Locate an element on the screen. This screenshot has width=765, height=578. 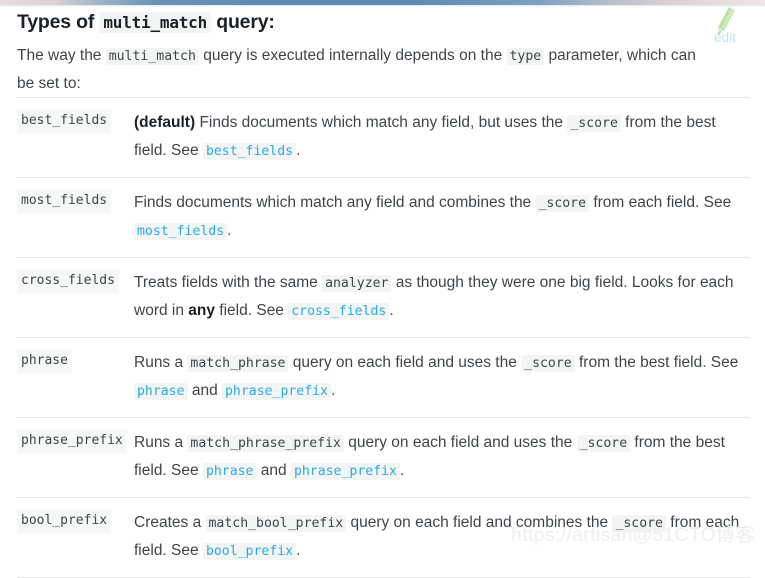
doc-link: cross_fields is located at coordinates (339, 312).